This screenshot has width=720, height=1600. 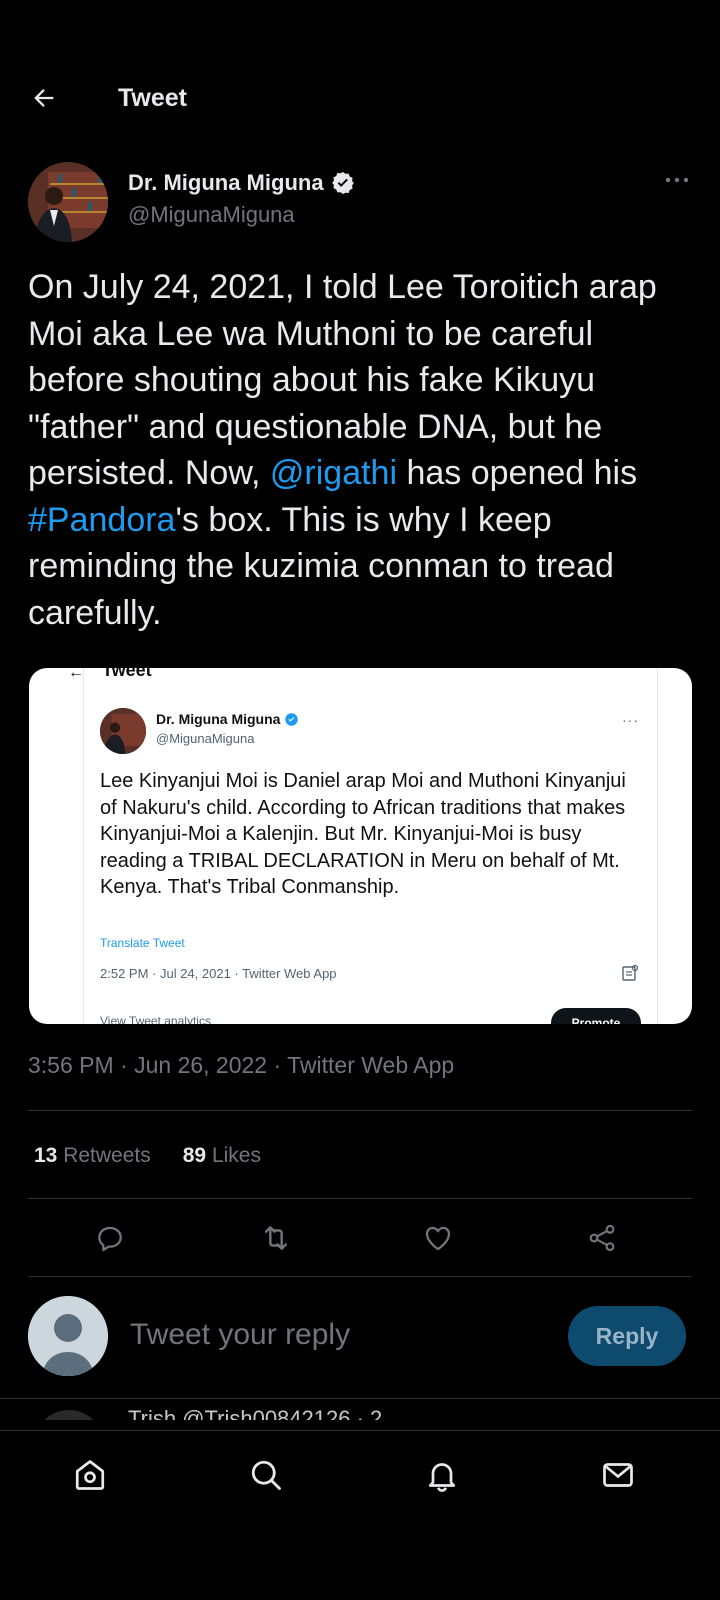 What do you see at coordinates (123, 731) in the screenshot?
I see `embedded-avatar` at bounding box center [123, 731].